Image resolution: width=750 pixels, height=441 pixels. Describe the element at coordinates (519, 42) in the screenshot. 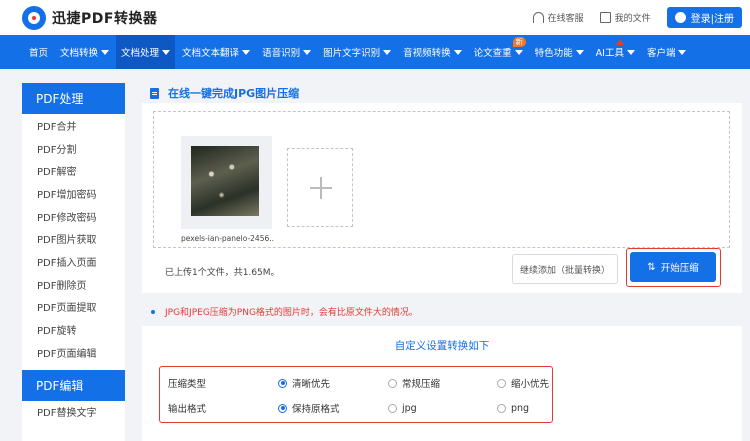

I see `new-badge: 新` at that location.